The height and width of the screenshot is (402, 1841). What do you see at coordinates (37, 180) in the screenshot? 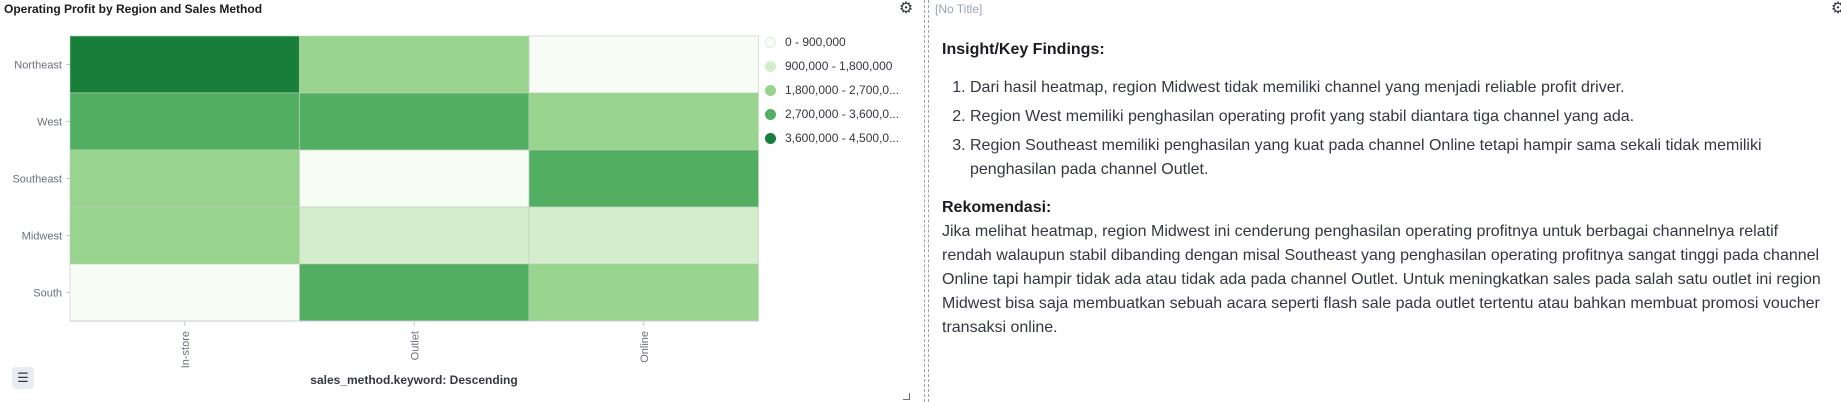
I see `y-tick-label: Southeast` at bounding box center [37, 180].